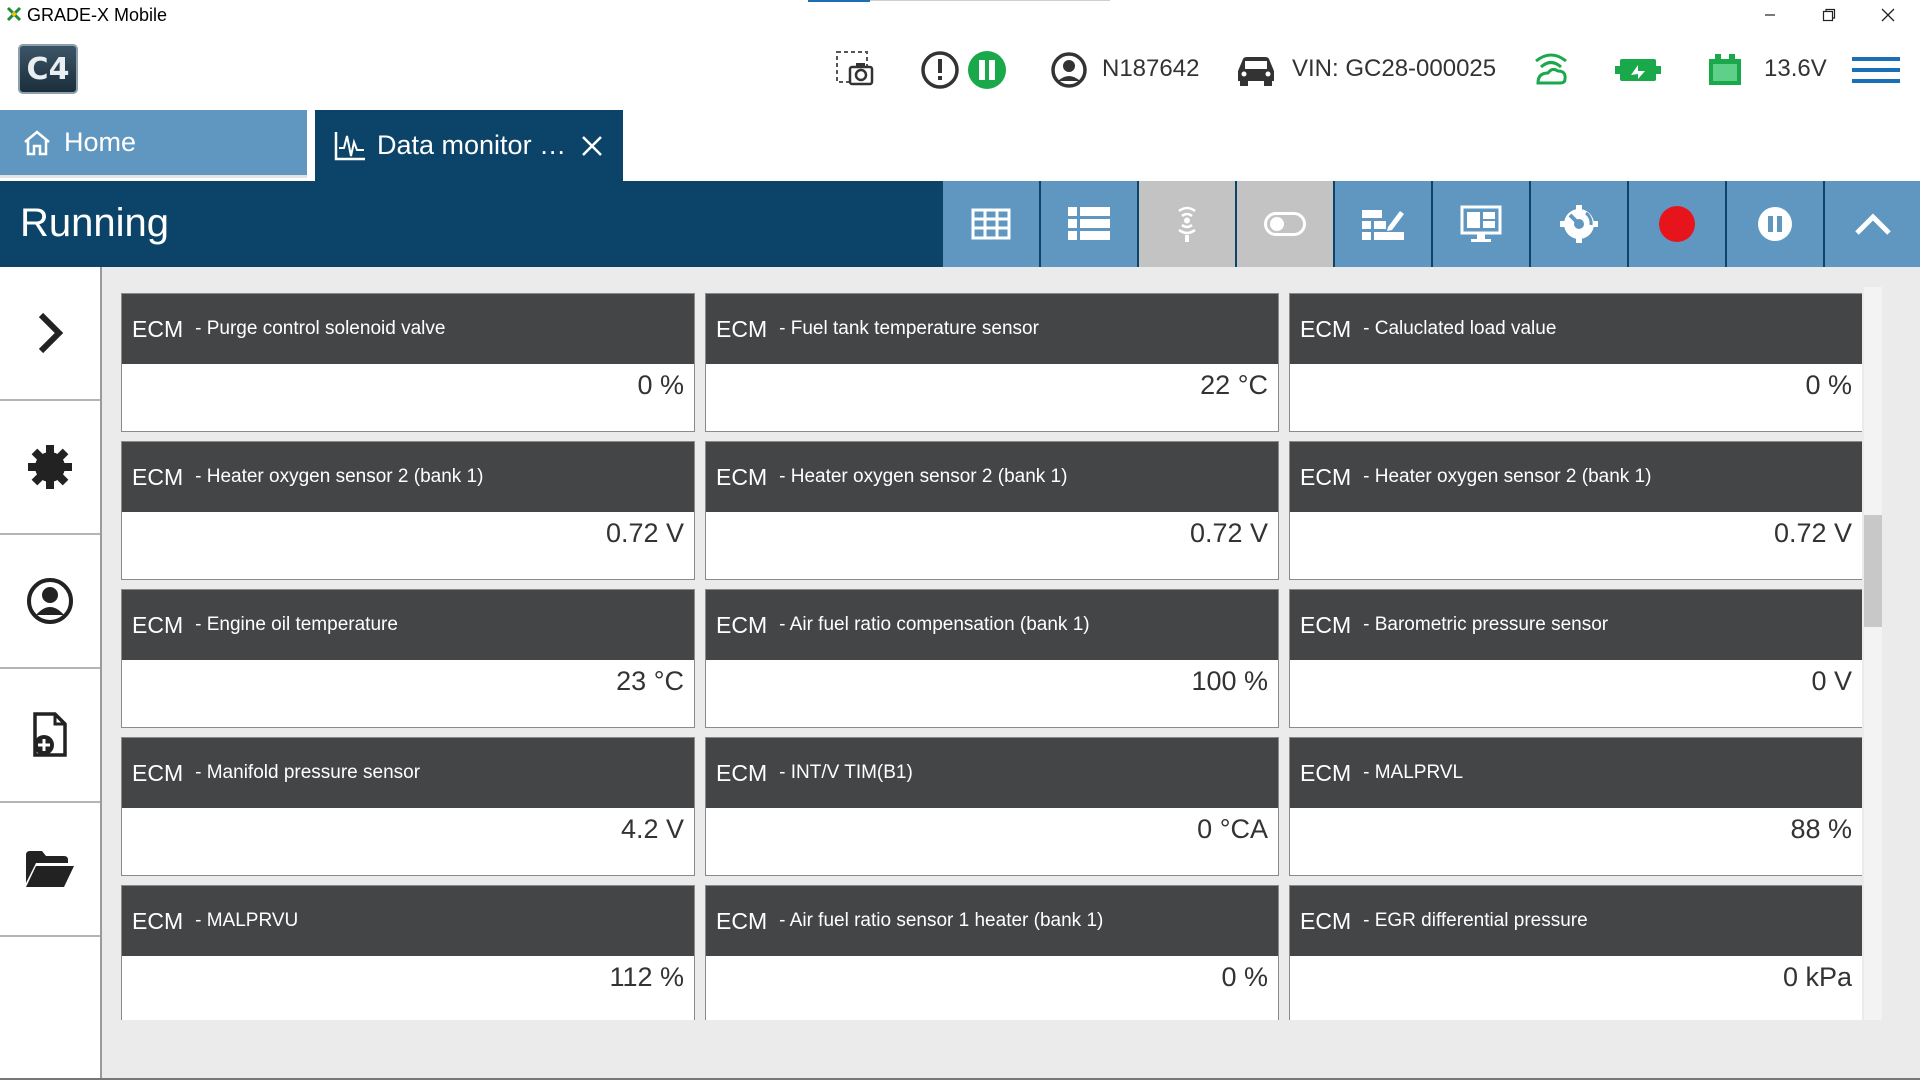 This screenshot has width=1920, height=1080. I want to click on monitor-status-title: Running, so click(95, 223).